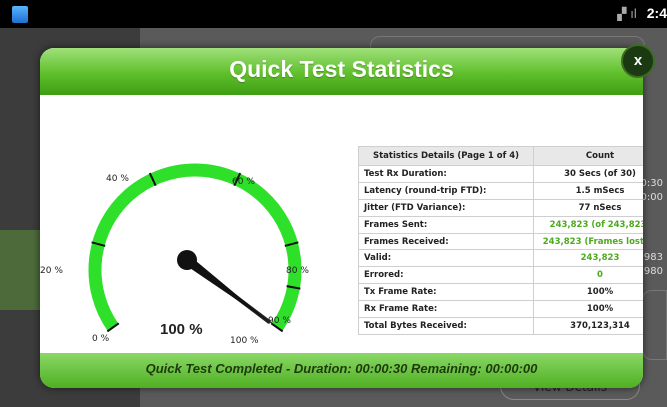  Describe the element at coordinates (588, 174) in the screenshot. I see `row-value: 30 Secs (of 30)` at that location.